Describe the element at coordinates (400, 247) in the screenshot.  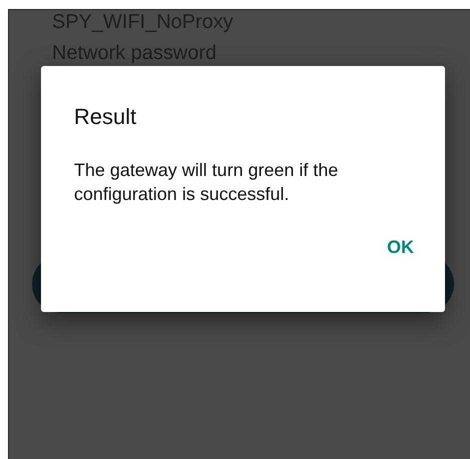
I see `ok-button: OK` at that location.